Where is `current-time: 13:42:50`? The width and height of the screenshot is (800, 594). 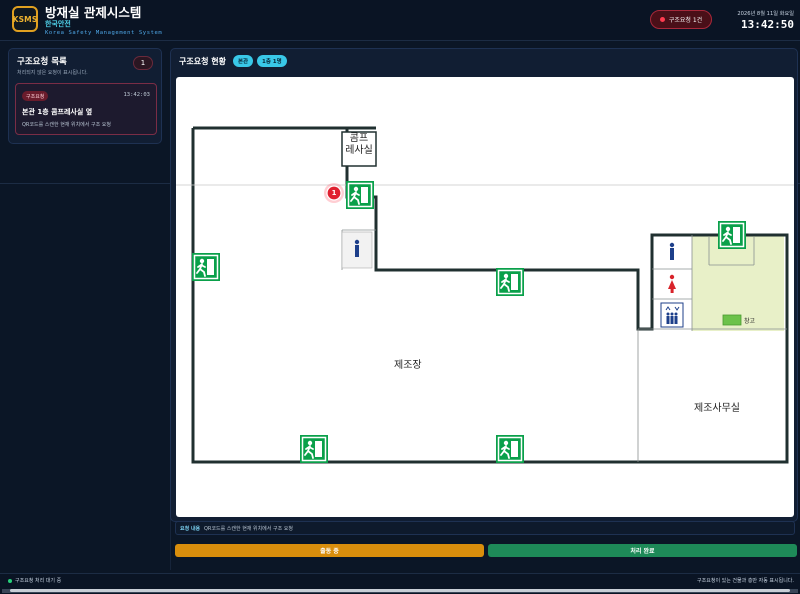 current-time: 13:42:50 is located at coordinates (767, 24).